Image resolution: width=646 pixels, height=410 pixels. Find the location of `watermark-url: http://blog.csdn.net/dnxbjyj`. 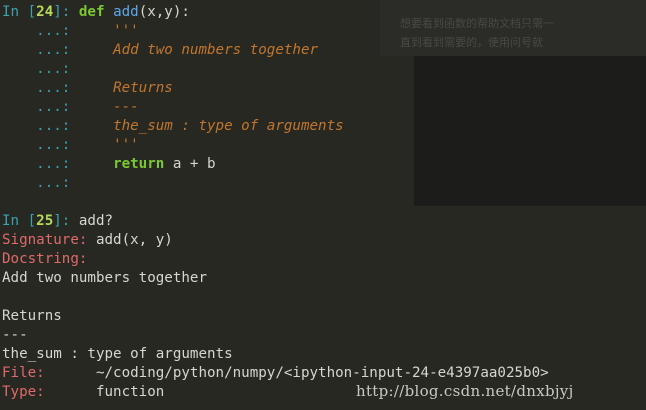

watermark-url: http://blog.csdn.net/dnxbjyj is located at coordinates (465, 391).